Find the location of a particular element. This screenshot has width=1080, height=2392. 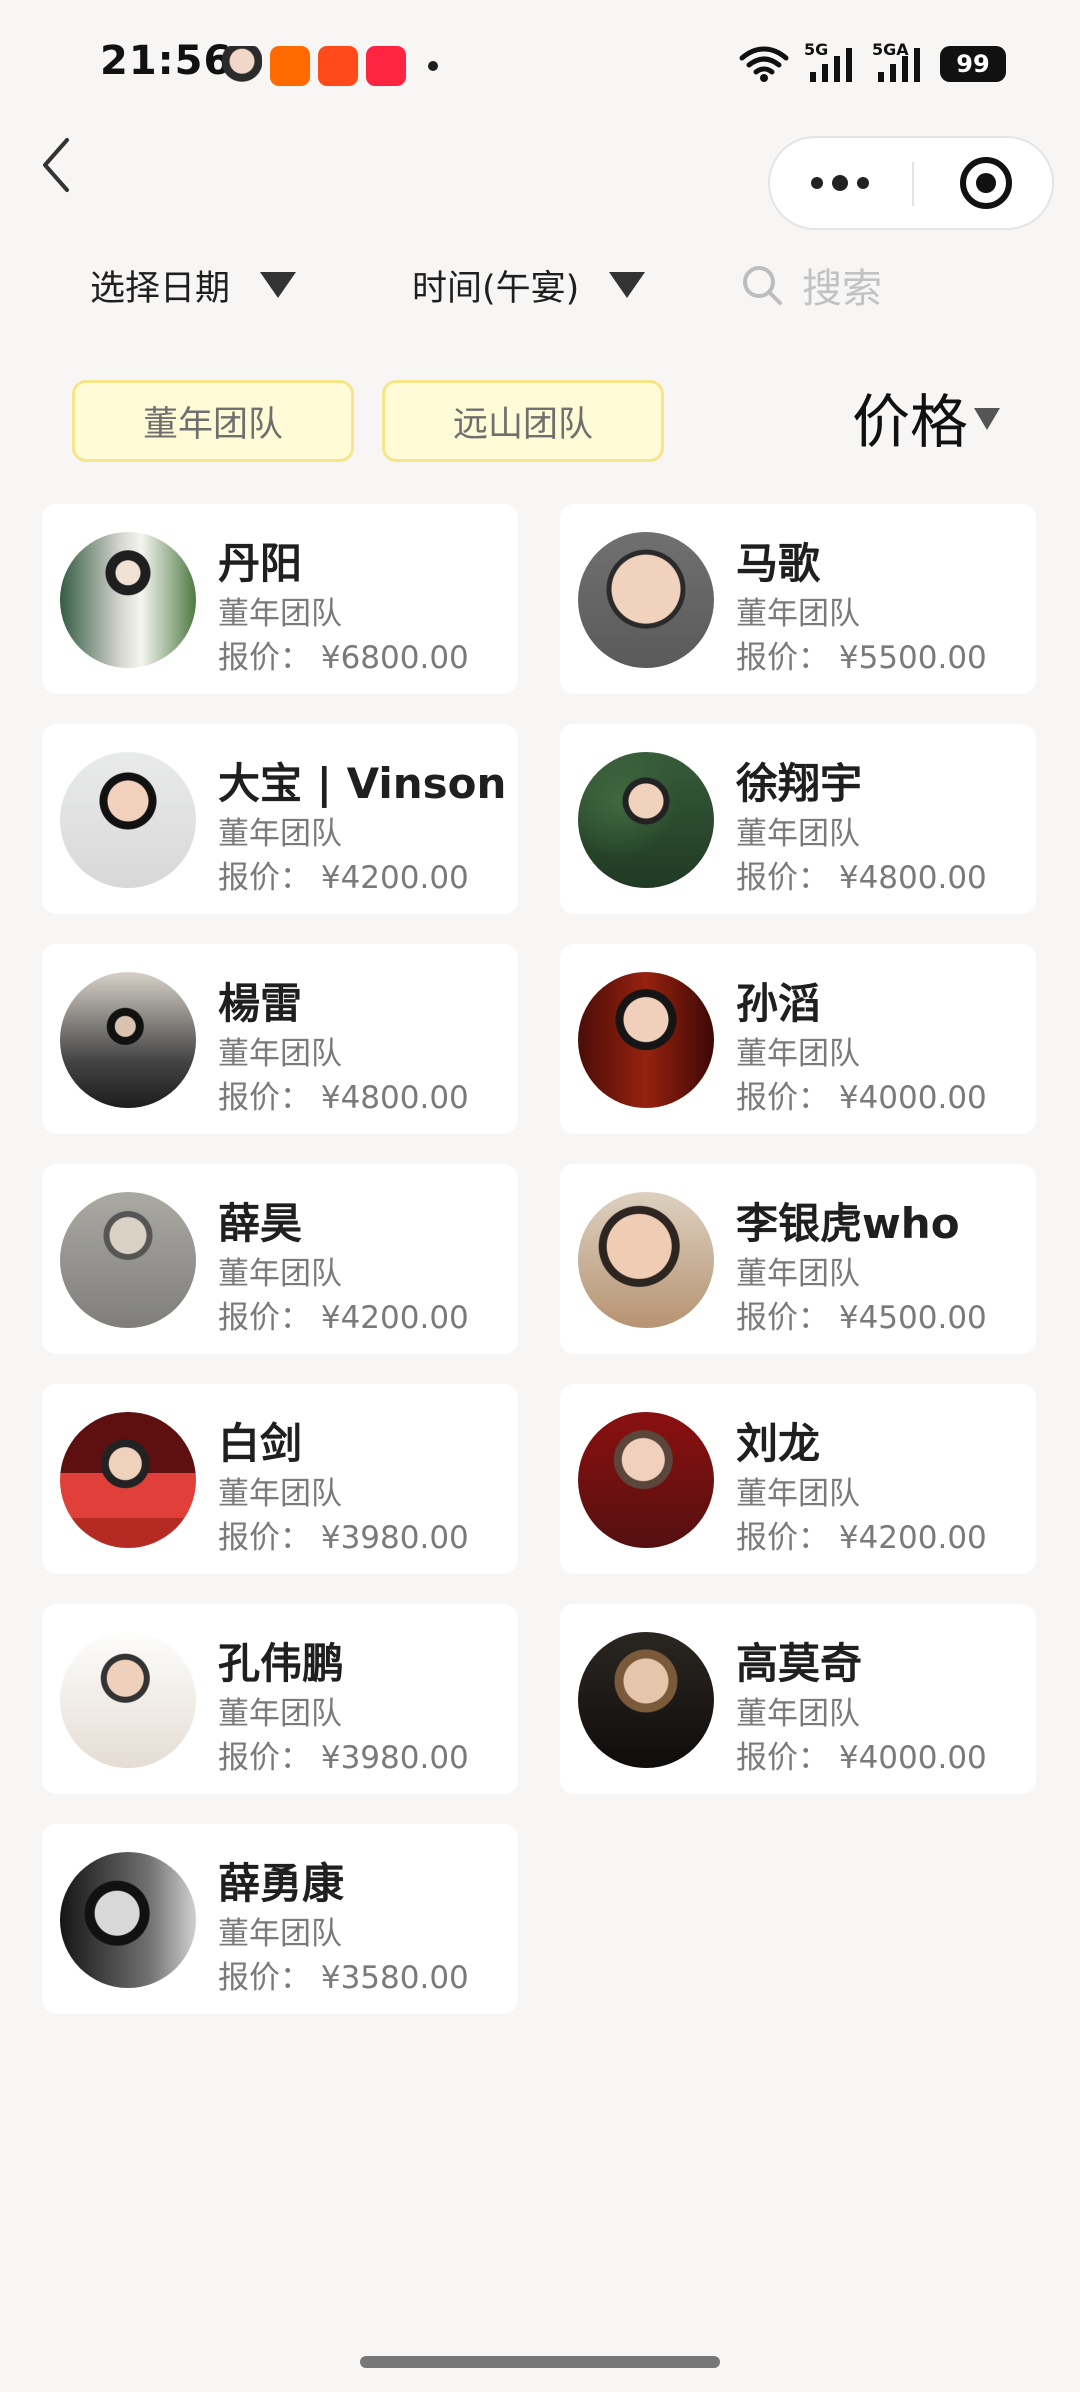

performer-card: 薛勇康 董年团队 报价： ¥3580.00 is located at coordinates (280, 1919).